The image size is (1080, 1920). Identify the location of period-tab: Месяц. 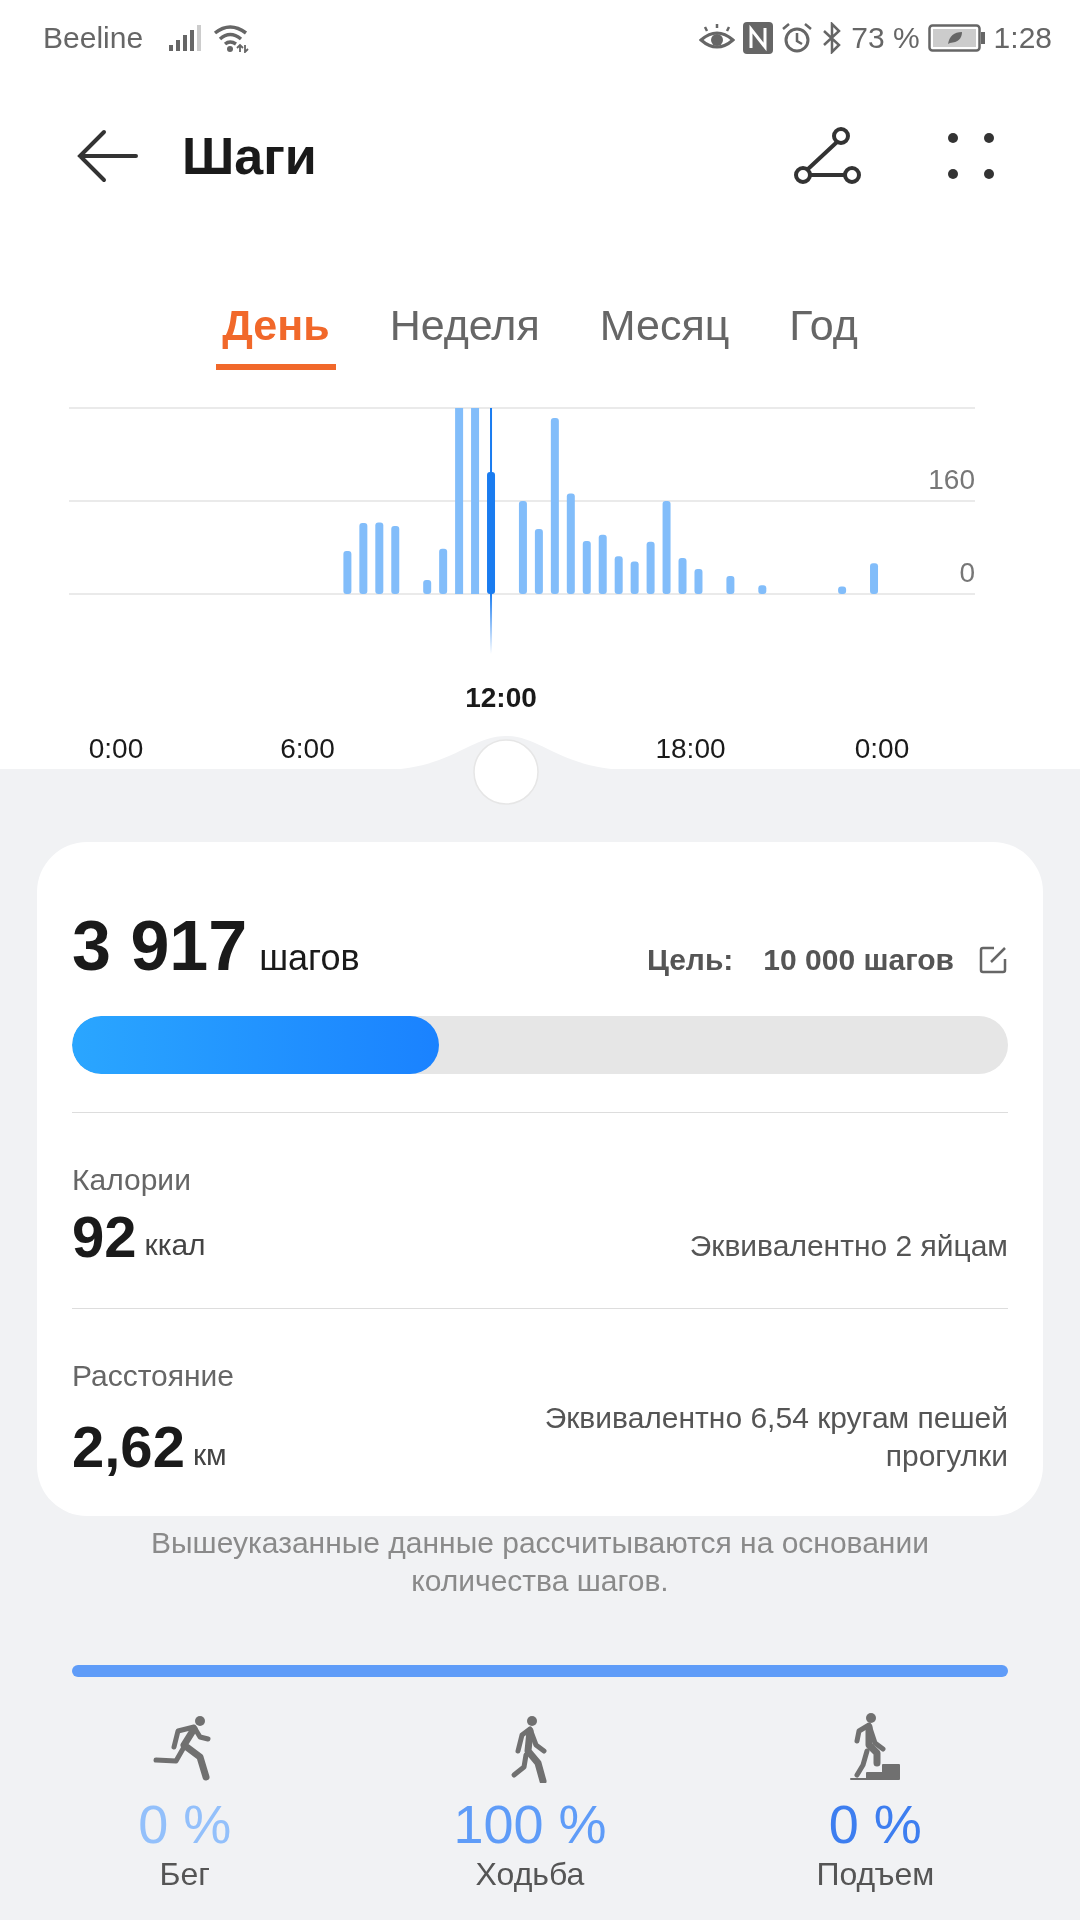
(664, 335).